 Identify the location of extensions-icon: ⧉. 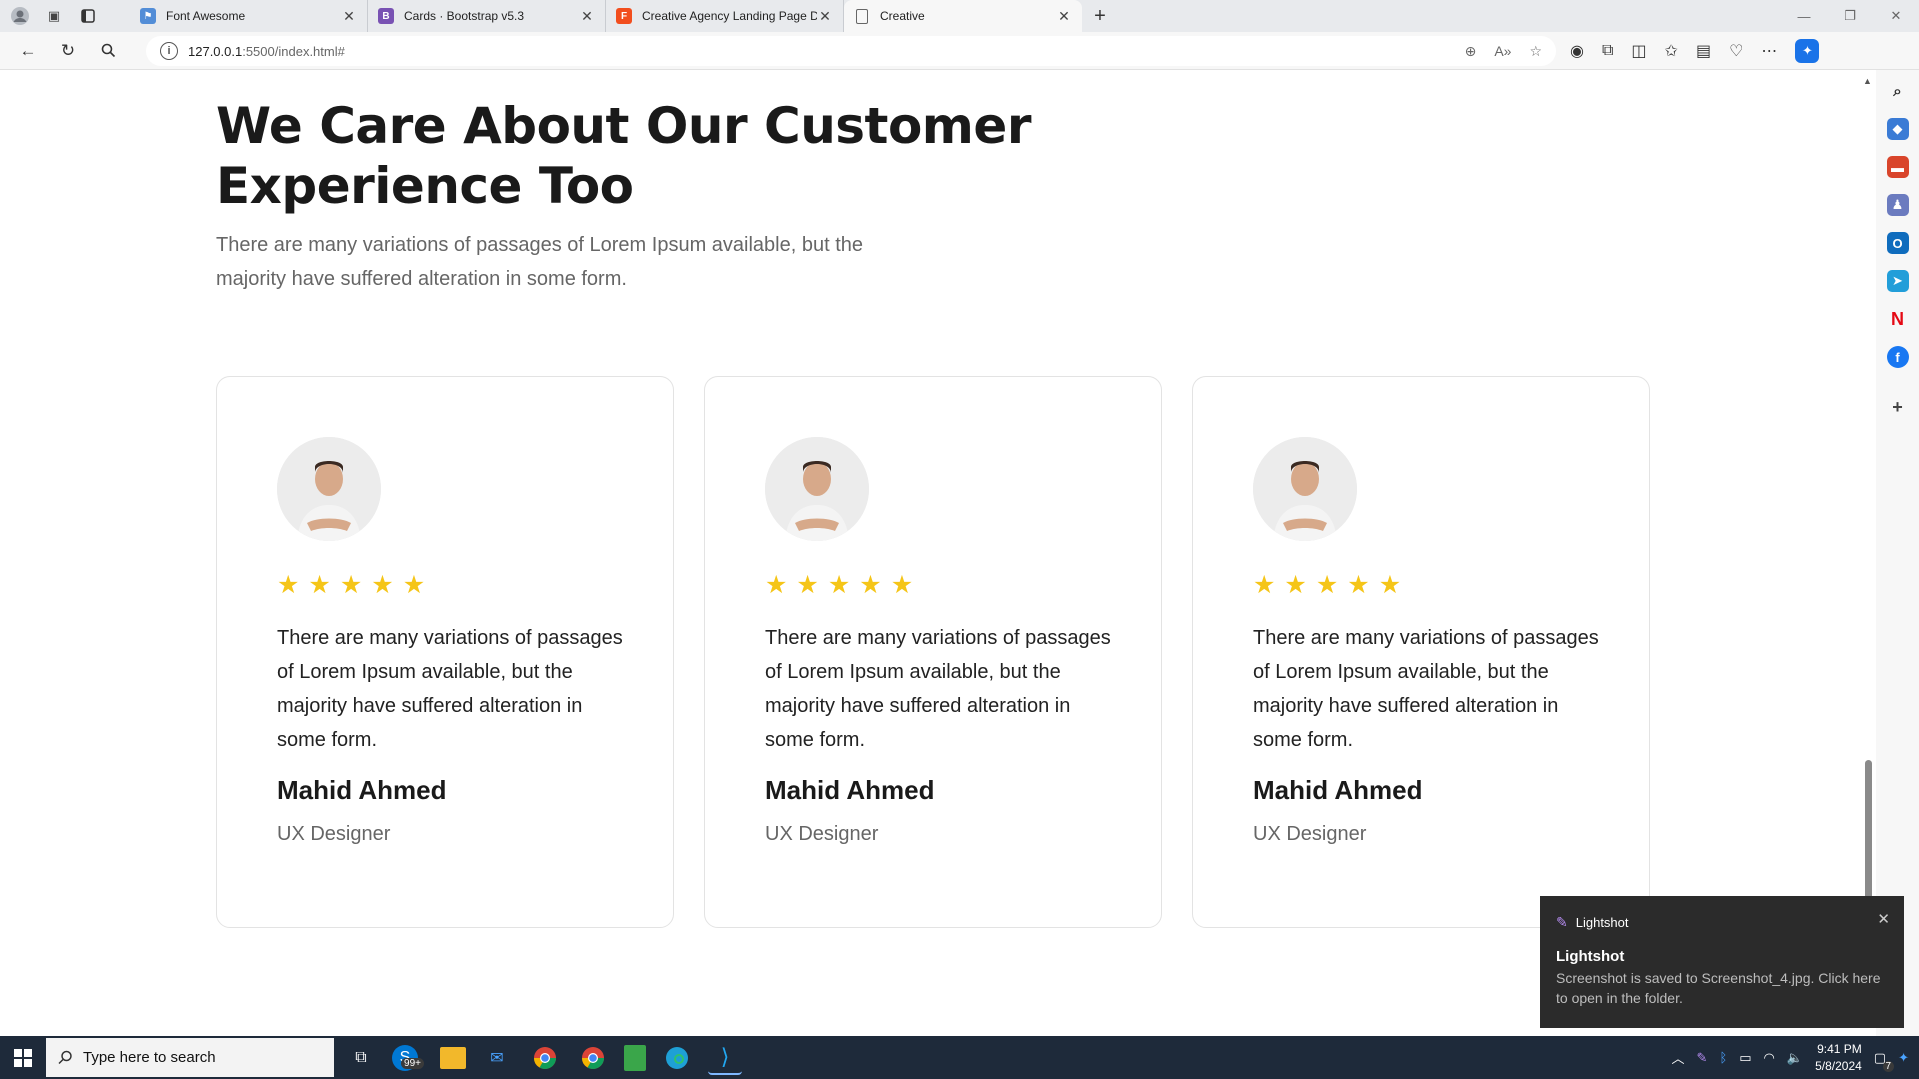
(1607, 51).